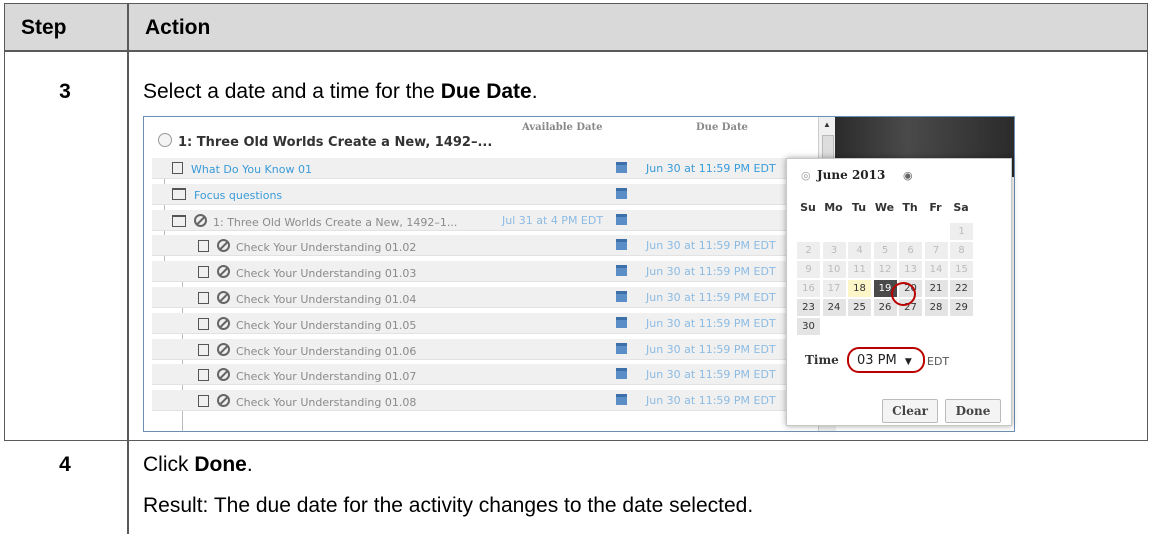 The height and width of the screenshot is (534, 1154). I want to click on step-number-4: 4, so click(65, 464).